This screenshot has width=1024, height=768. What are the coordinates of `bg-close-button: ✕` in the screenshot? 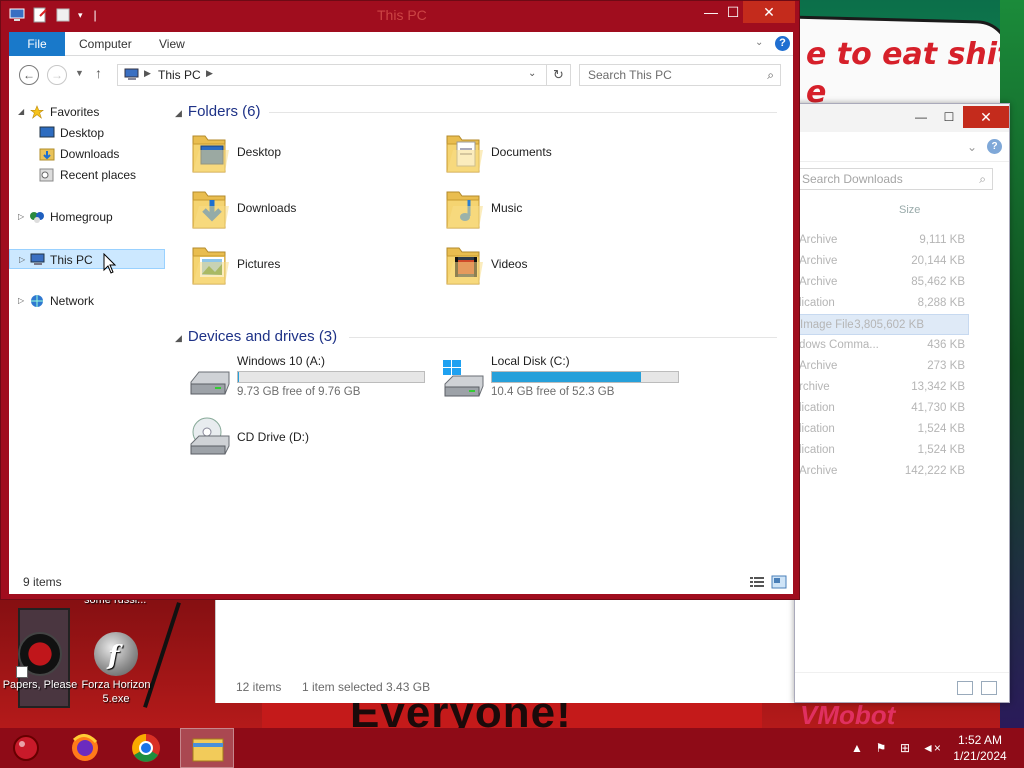 It's located at (986, 117).